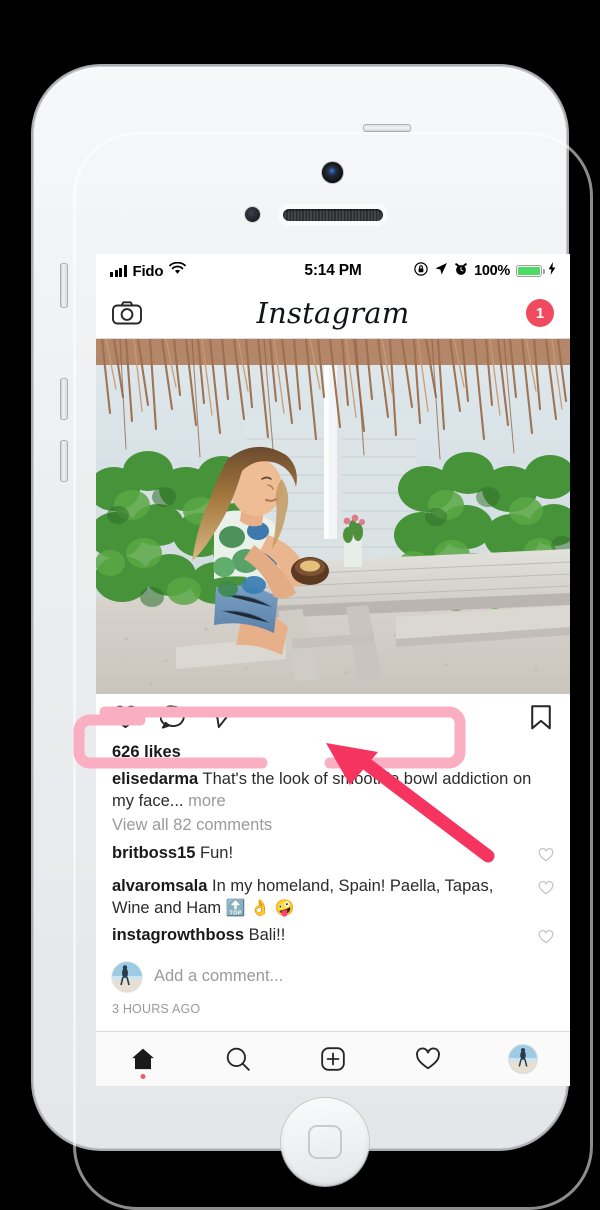 The width and height of the screenshot is (600, 1210). I want to click on likes-count: 626 likes, so click(333, 753).